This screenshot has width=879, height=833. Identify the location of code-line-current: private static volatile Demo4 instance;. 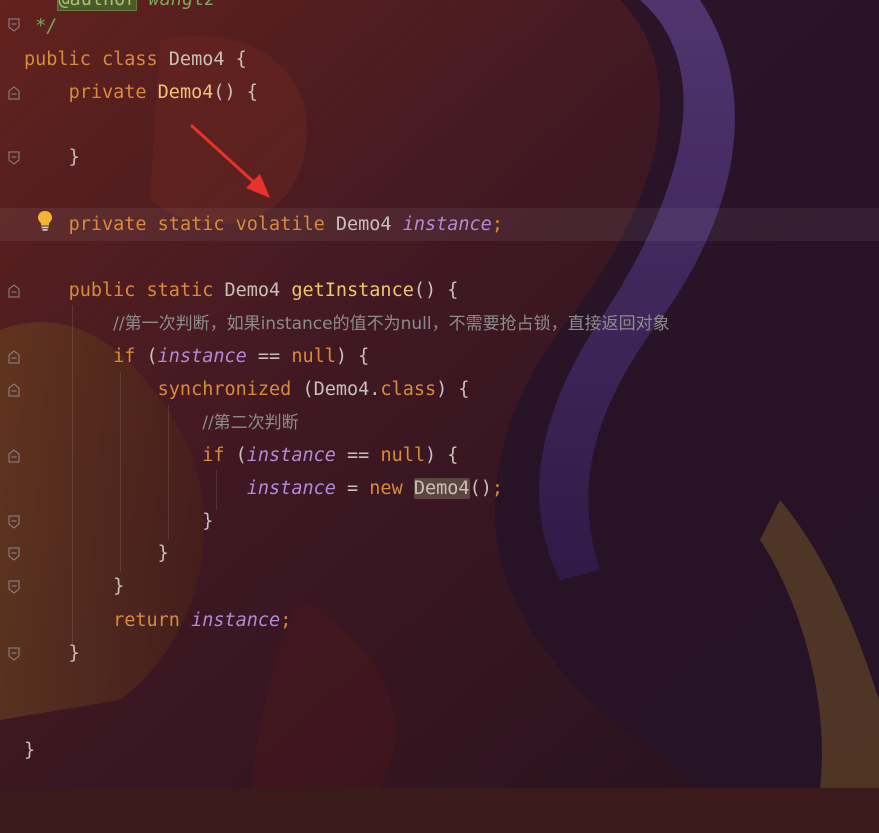
(439, 224).